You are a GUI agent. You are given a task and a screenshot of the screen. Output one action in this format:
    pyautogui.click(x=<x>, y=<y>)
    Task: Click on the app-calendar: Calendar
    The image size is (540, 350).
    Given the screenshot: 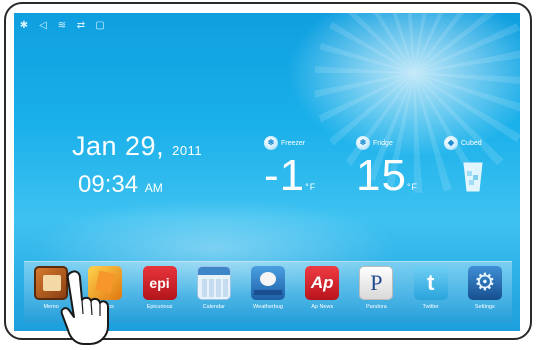 What is the action you would take?
    pyautogui.click(x=214, y=288)
    